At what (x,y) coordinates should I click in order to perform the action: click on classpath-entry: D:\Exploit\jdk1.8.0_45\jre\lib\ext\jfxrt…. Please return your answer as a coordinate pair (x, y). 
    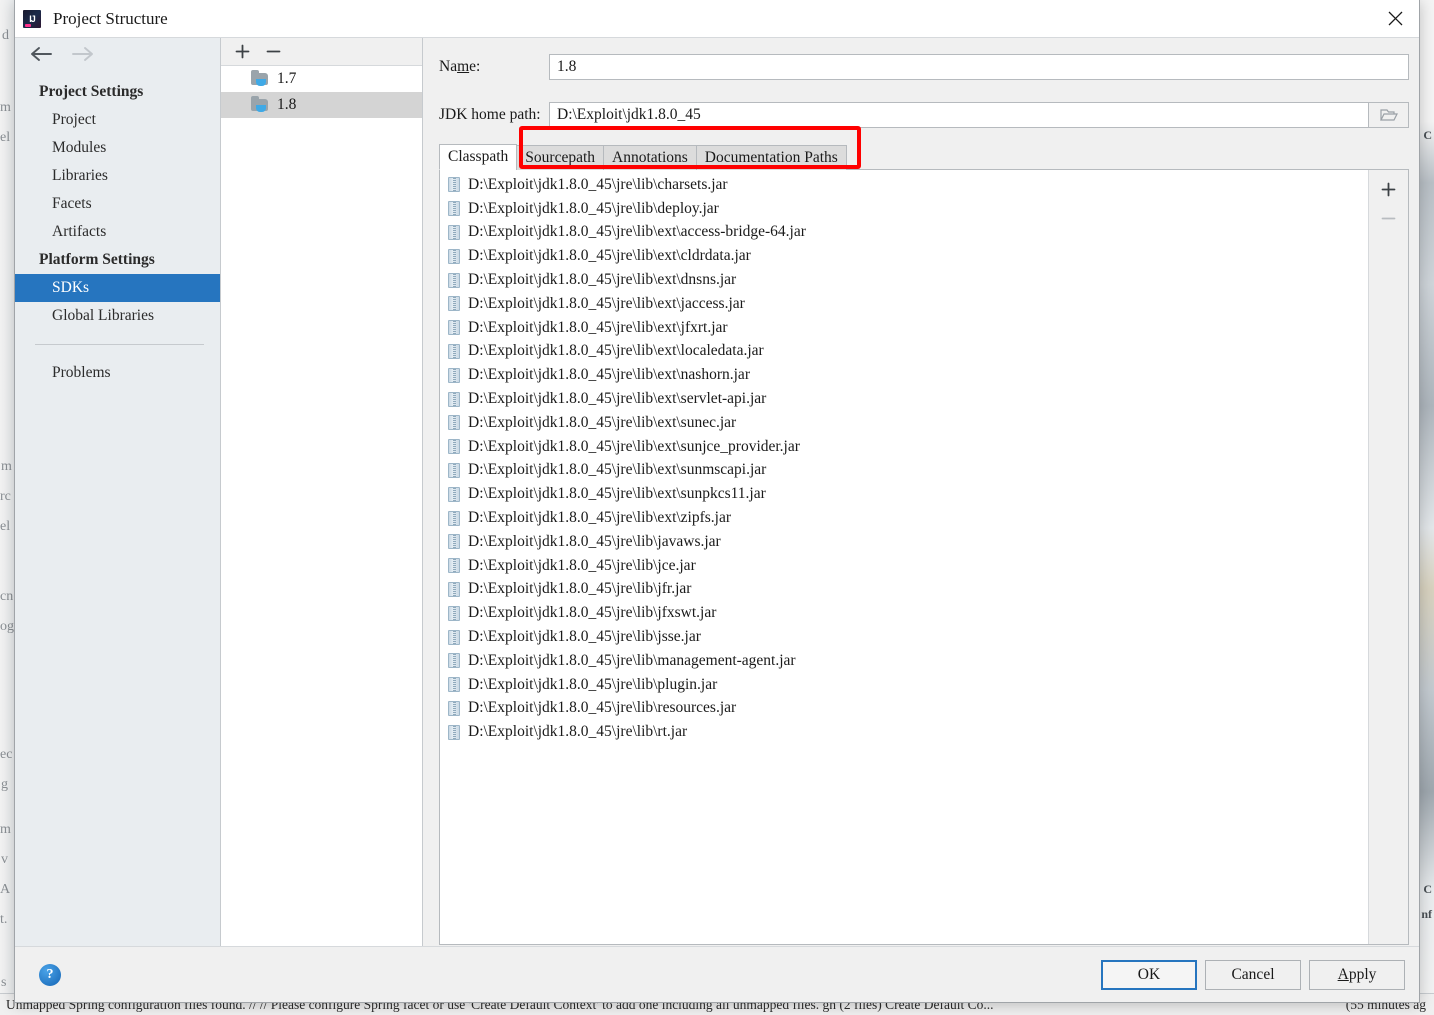
    Looking at the image, I should click on (904, 328).